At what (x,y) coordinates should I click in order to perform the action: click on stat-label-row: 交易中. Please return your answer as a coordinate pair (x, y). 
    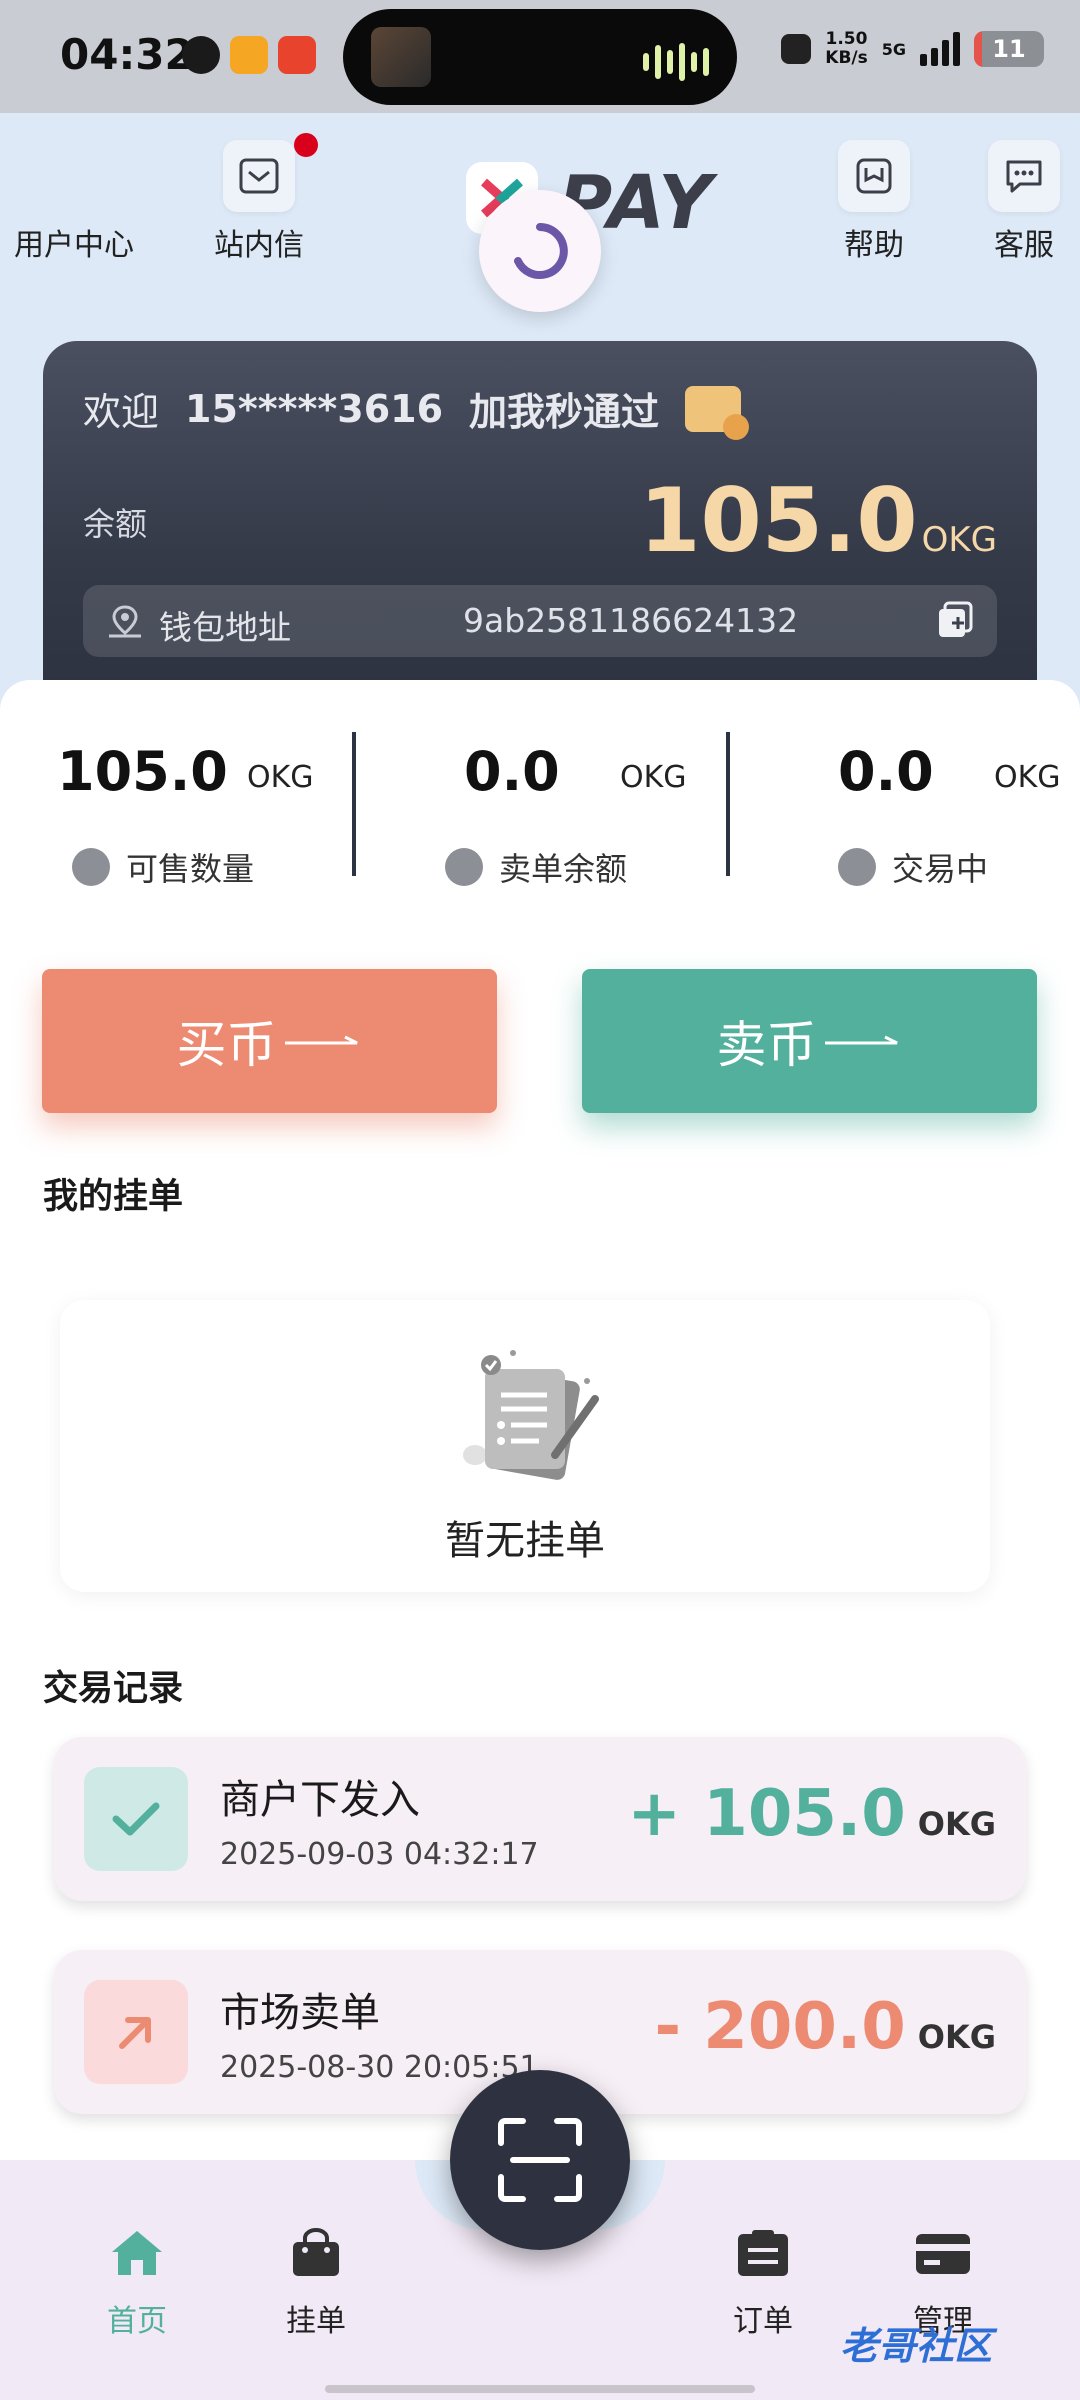
    Looking at the image, I should click on (913, 867).